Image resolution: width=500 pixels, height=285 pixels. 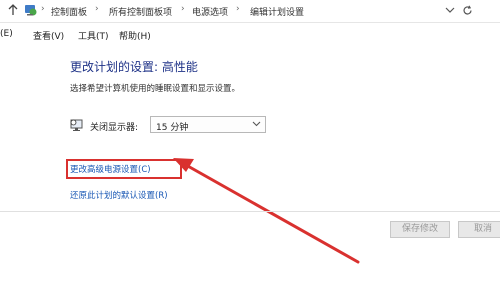 What do you see at coordinates (31, 11) in the screenshot?
I see `control-panel-icon` at bounding box center [31, 11].